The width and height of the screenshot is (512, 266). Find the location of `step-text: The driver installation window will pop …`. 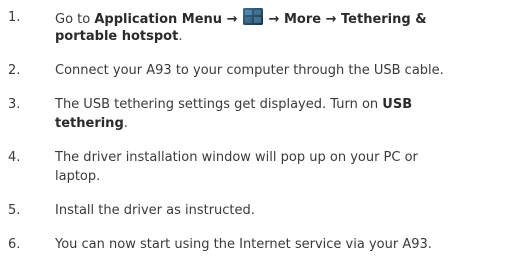

step-text: The driver installation window will pop … is located at coordinates (282, 167).